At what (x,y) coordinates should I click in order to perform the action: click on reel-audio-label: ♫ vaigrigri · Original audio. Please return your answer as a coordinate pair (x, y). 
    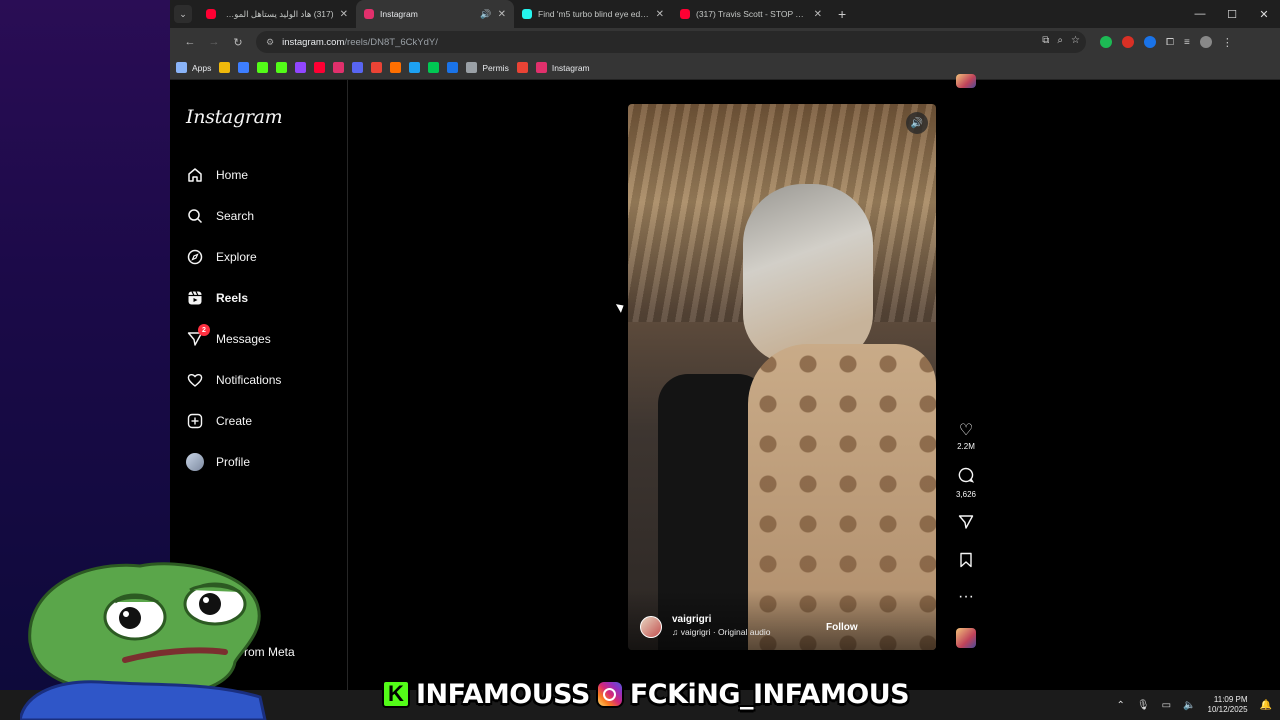
    Looking at the image, I should click on (721, 632).